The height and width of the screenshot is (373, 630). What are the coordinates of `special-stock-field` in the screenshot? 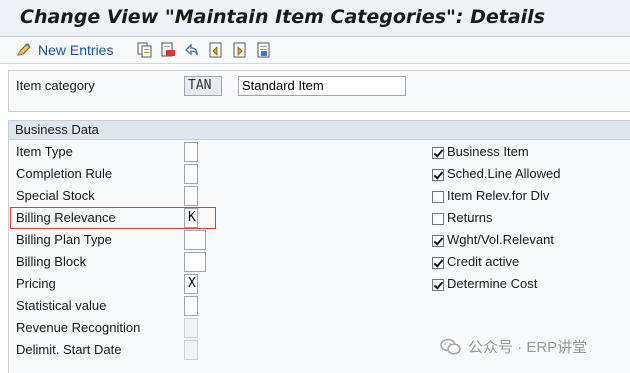 It's located at (191, 196).